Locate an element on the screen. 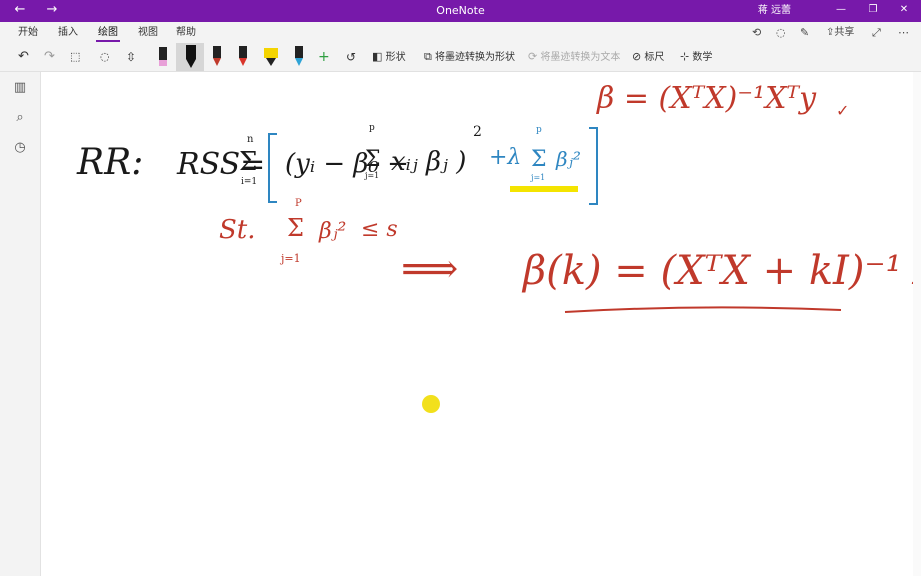 This screenshot has width=921, height=580. tab-home: 开始 is located at coordinates (28, 32).